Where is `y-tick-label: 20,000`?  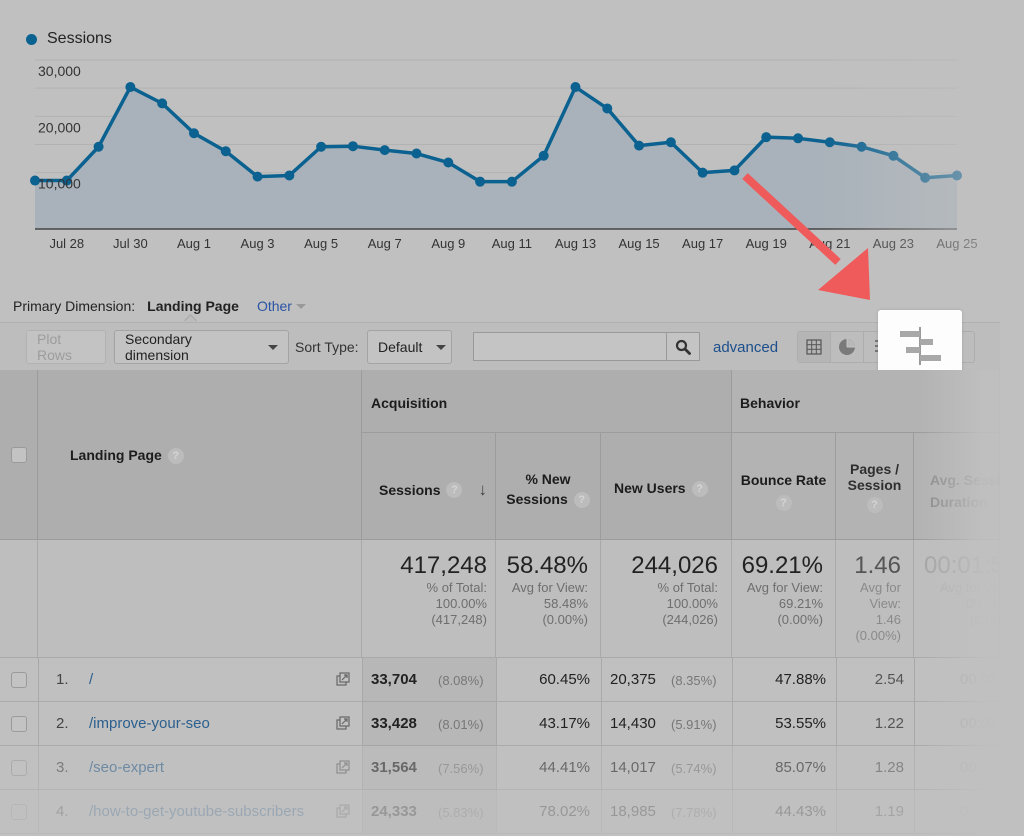
y-tick-label: 20,000 is located at coordinates (59, 127).